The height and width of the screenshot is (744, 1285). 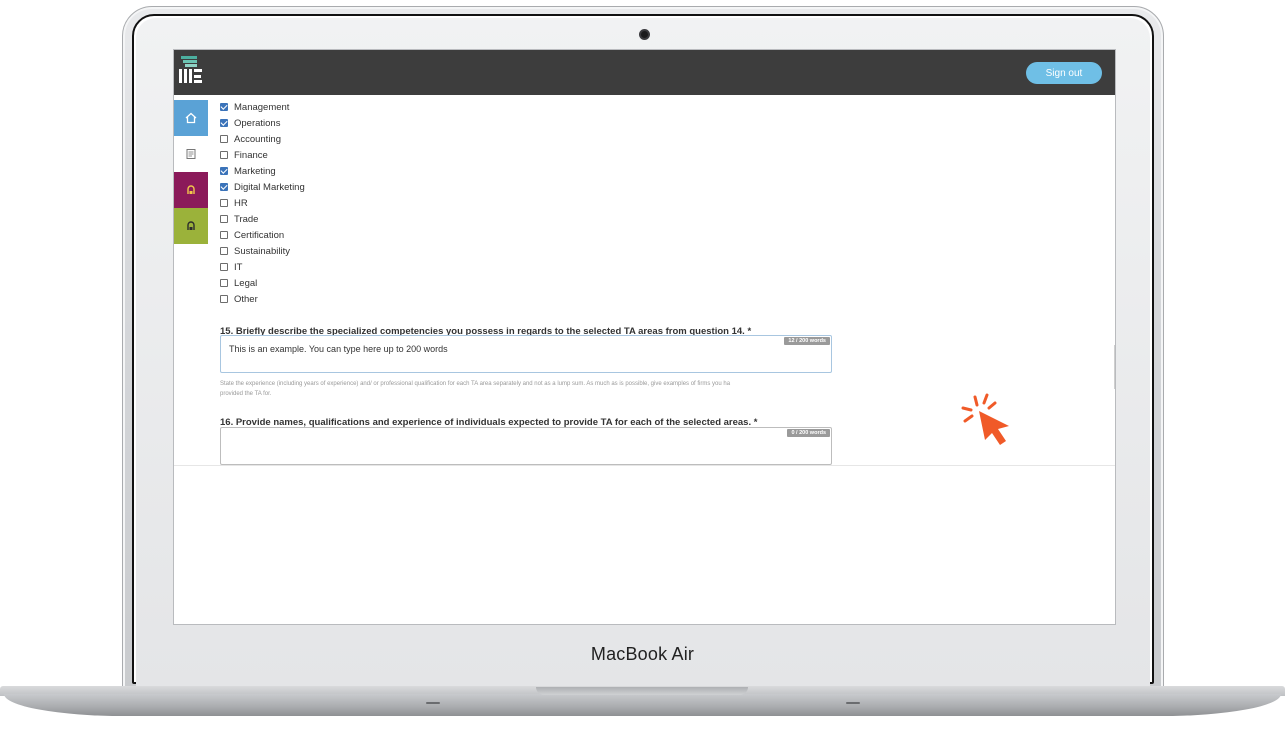 What do you see at coordinates (642, 705) in the screenshot?
I see `laptop-base` at bounding box center [642, 705].